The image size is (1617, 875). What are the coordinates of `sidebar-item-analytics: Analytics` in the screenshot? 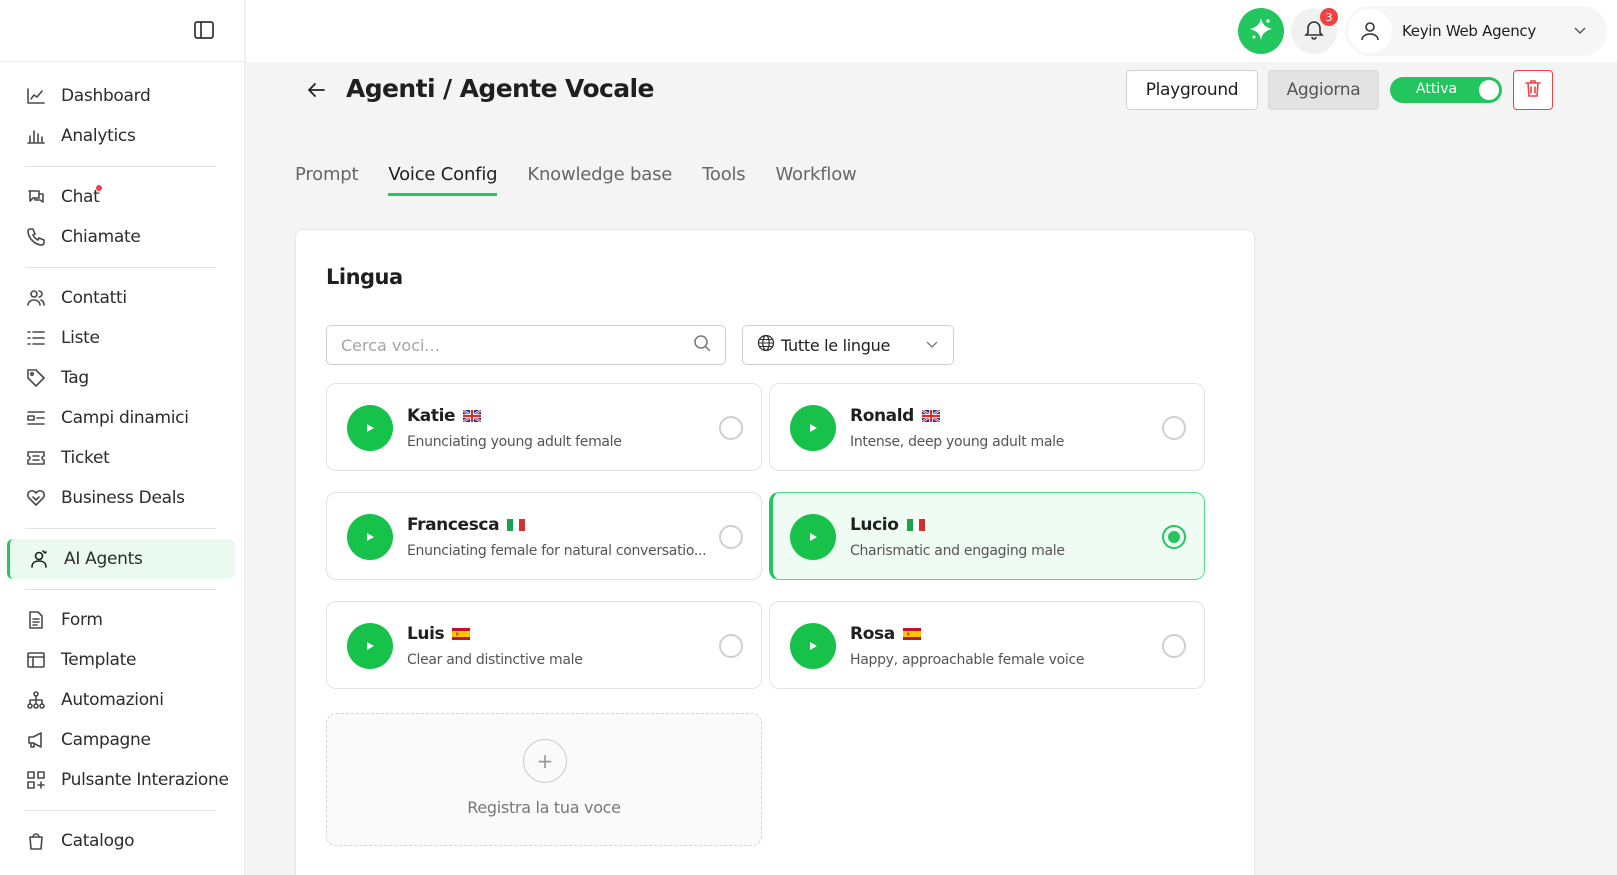 It's located at (122, 136).